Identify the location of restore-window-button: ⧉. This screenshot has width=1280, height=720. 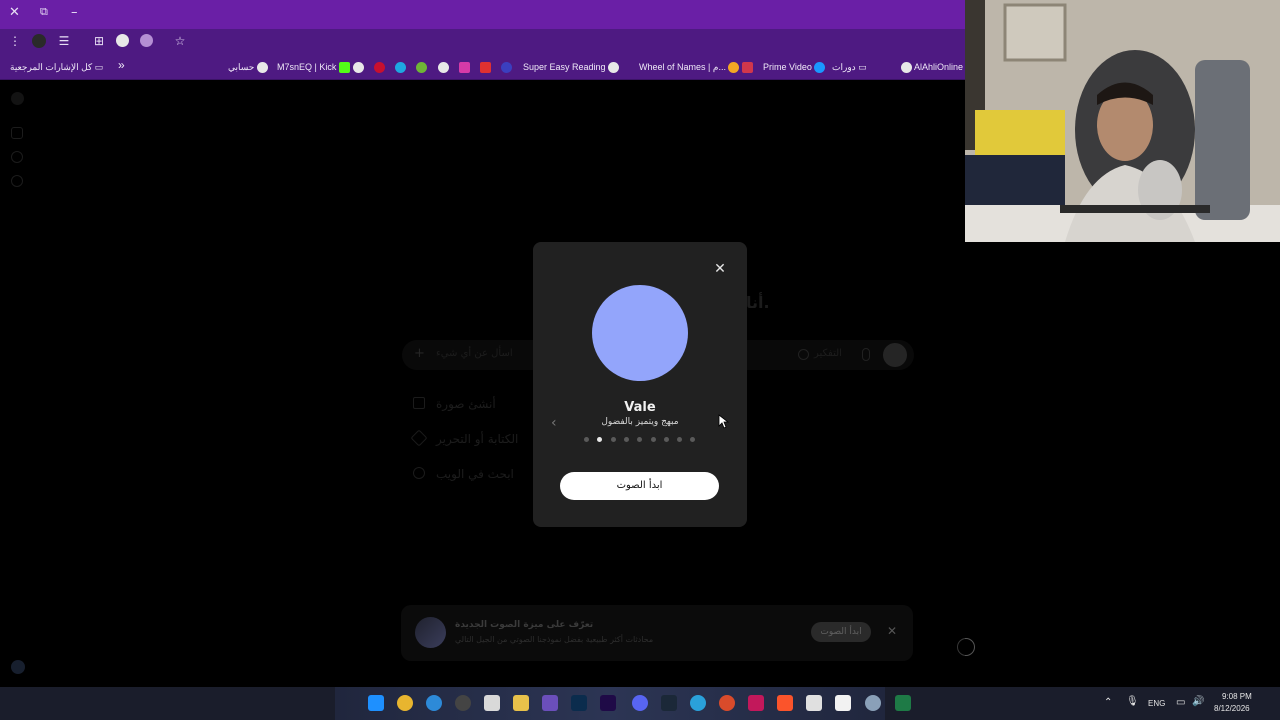
(44, 12).